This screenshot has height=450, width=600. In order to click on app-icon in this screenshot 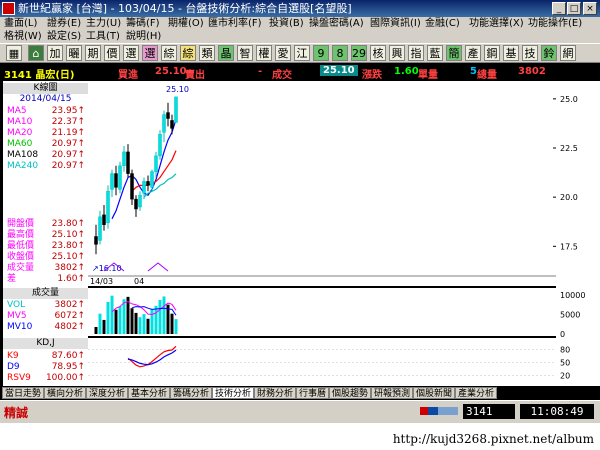, I will do `click(8, 8)`.